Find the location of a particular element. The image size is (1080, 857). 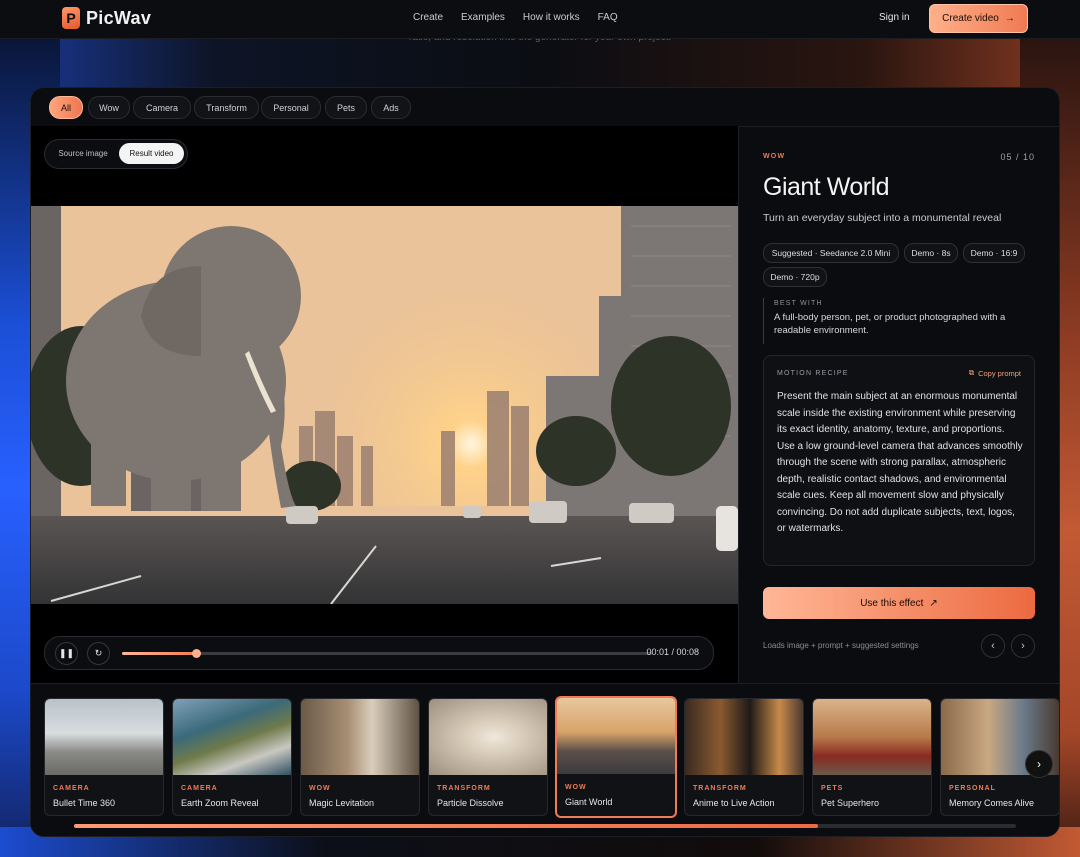

logo: P PicWav is located at coordinates (106, 18).